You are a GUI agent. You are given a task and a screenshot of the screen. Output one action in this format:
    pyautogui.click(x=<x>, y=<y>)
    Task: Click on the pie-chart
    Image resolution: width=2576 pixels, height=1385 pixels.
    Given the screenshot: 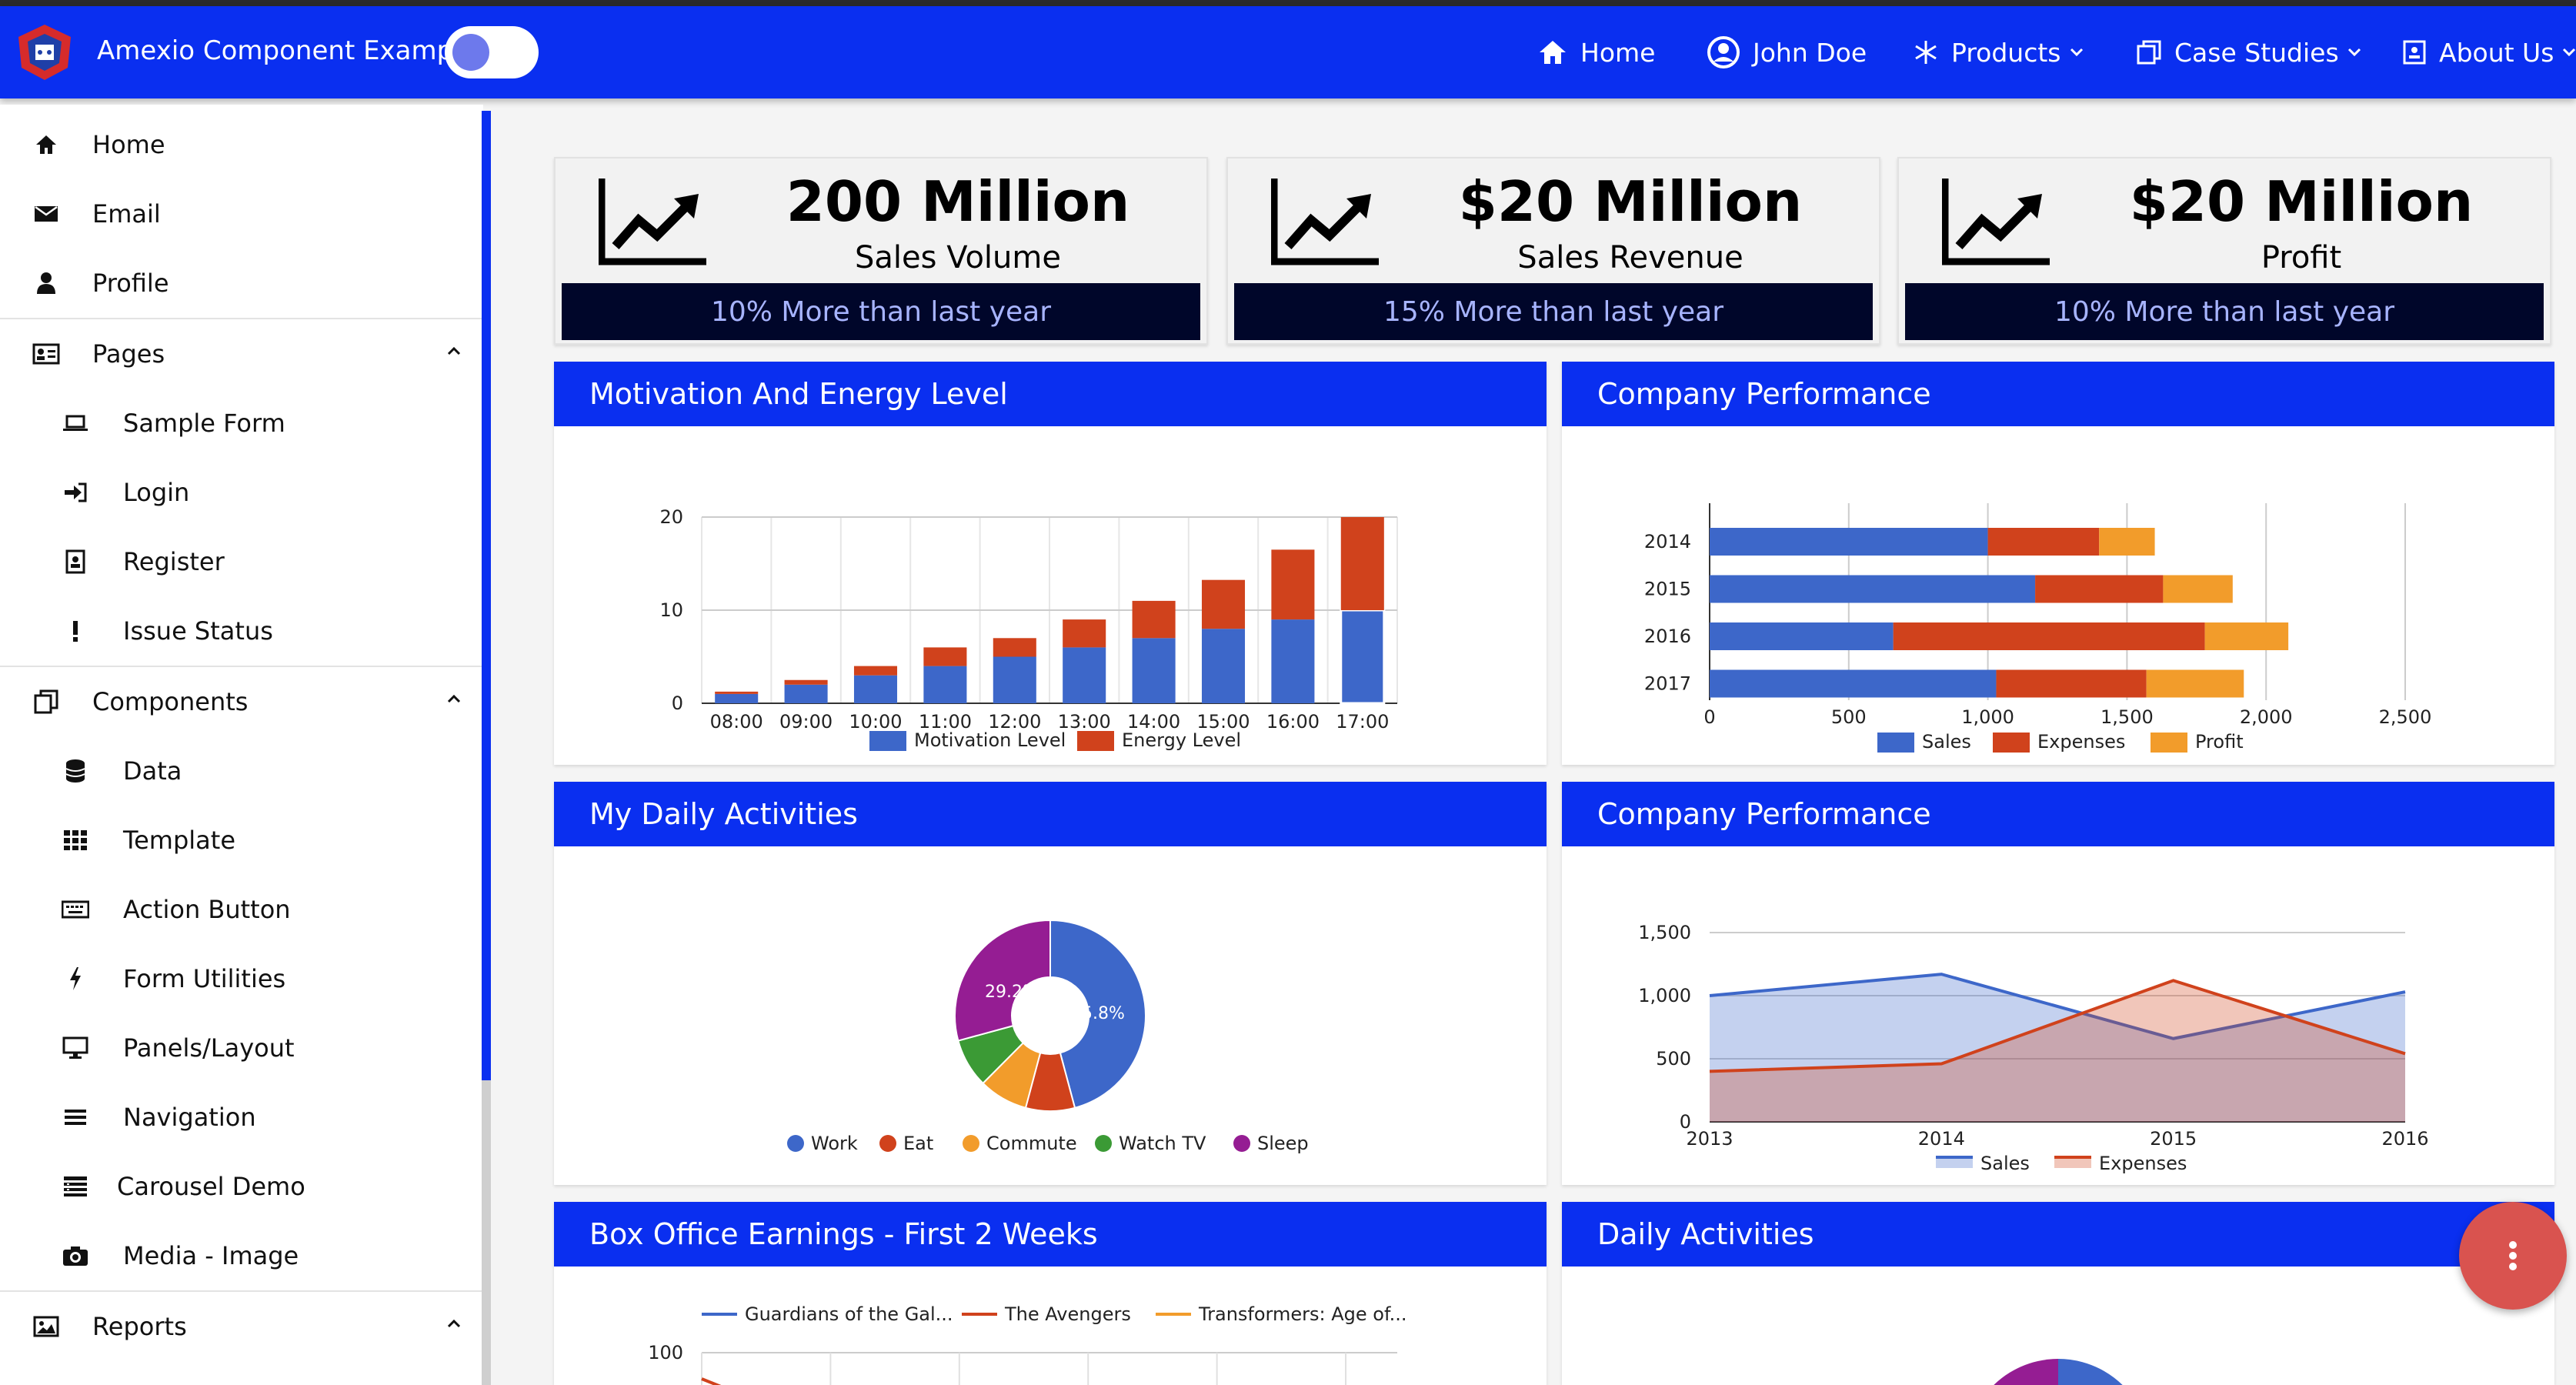 What is the action you would take?
    pyautogui.click(x=2059, y=1372)
    